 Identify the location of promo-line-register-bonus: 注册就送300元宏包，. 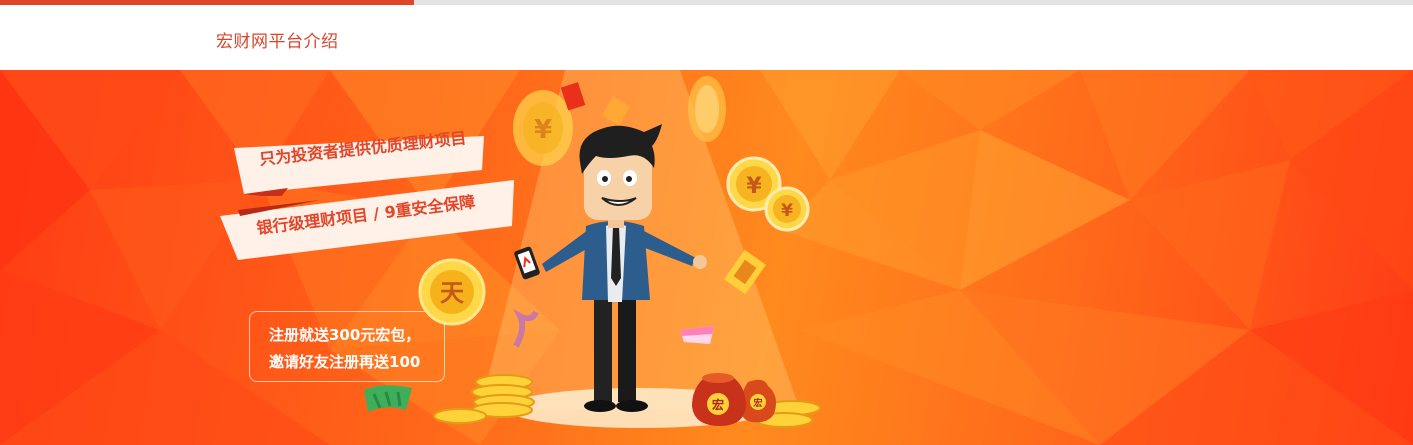
(345, 335).